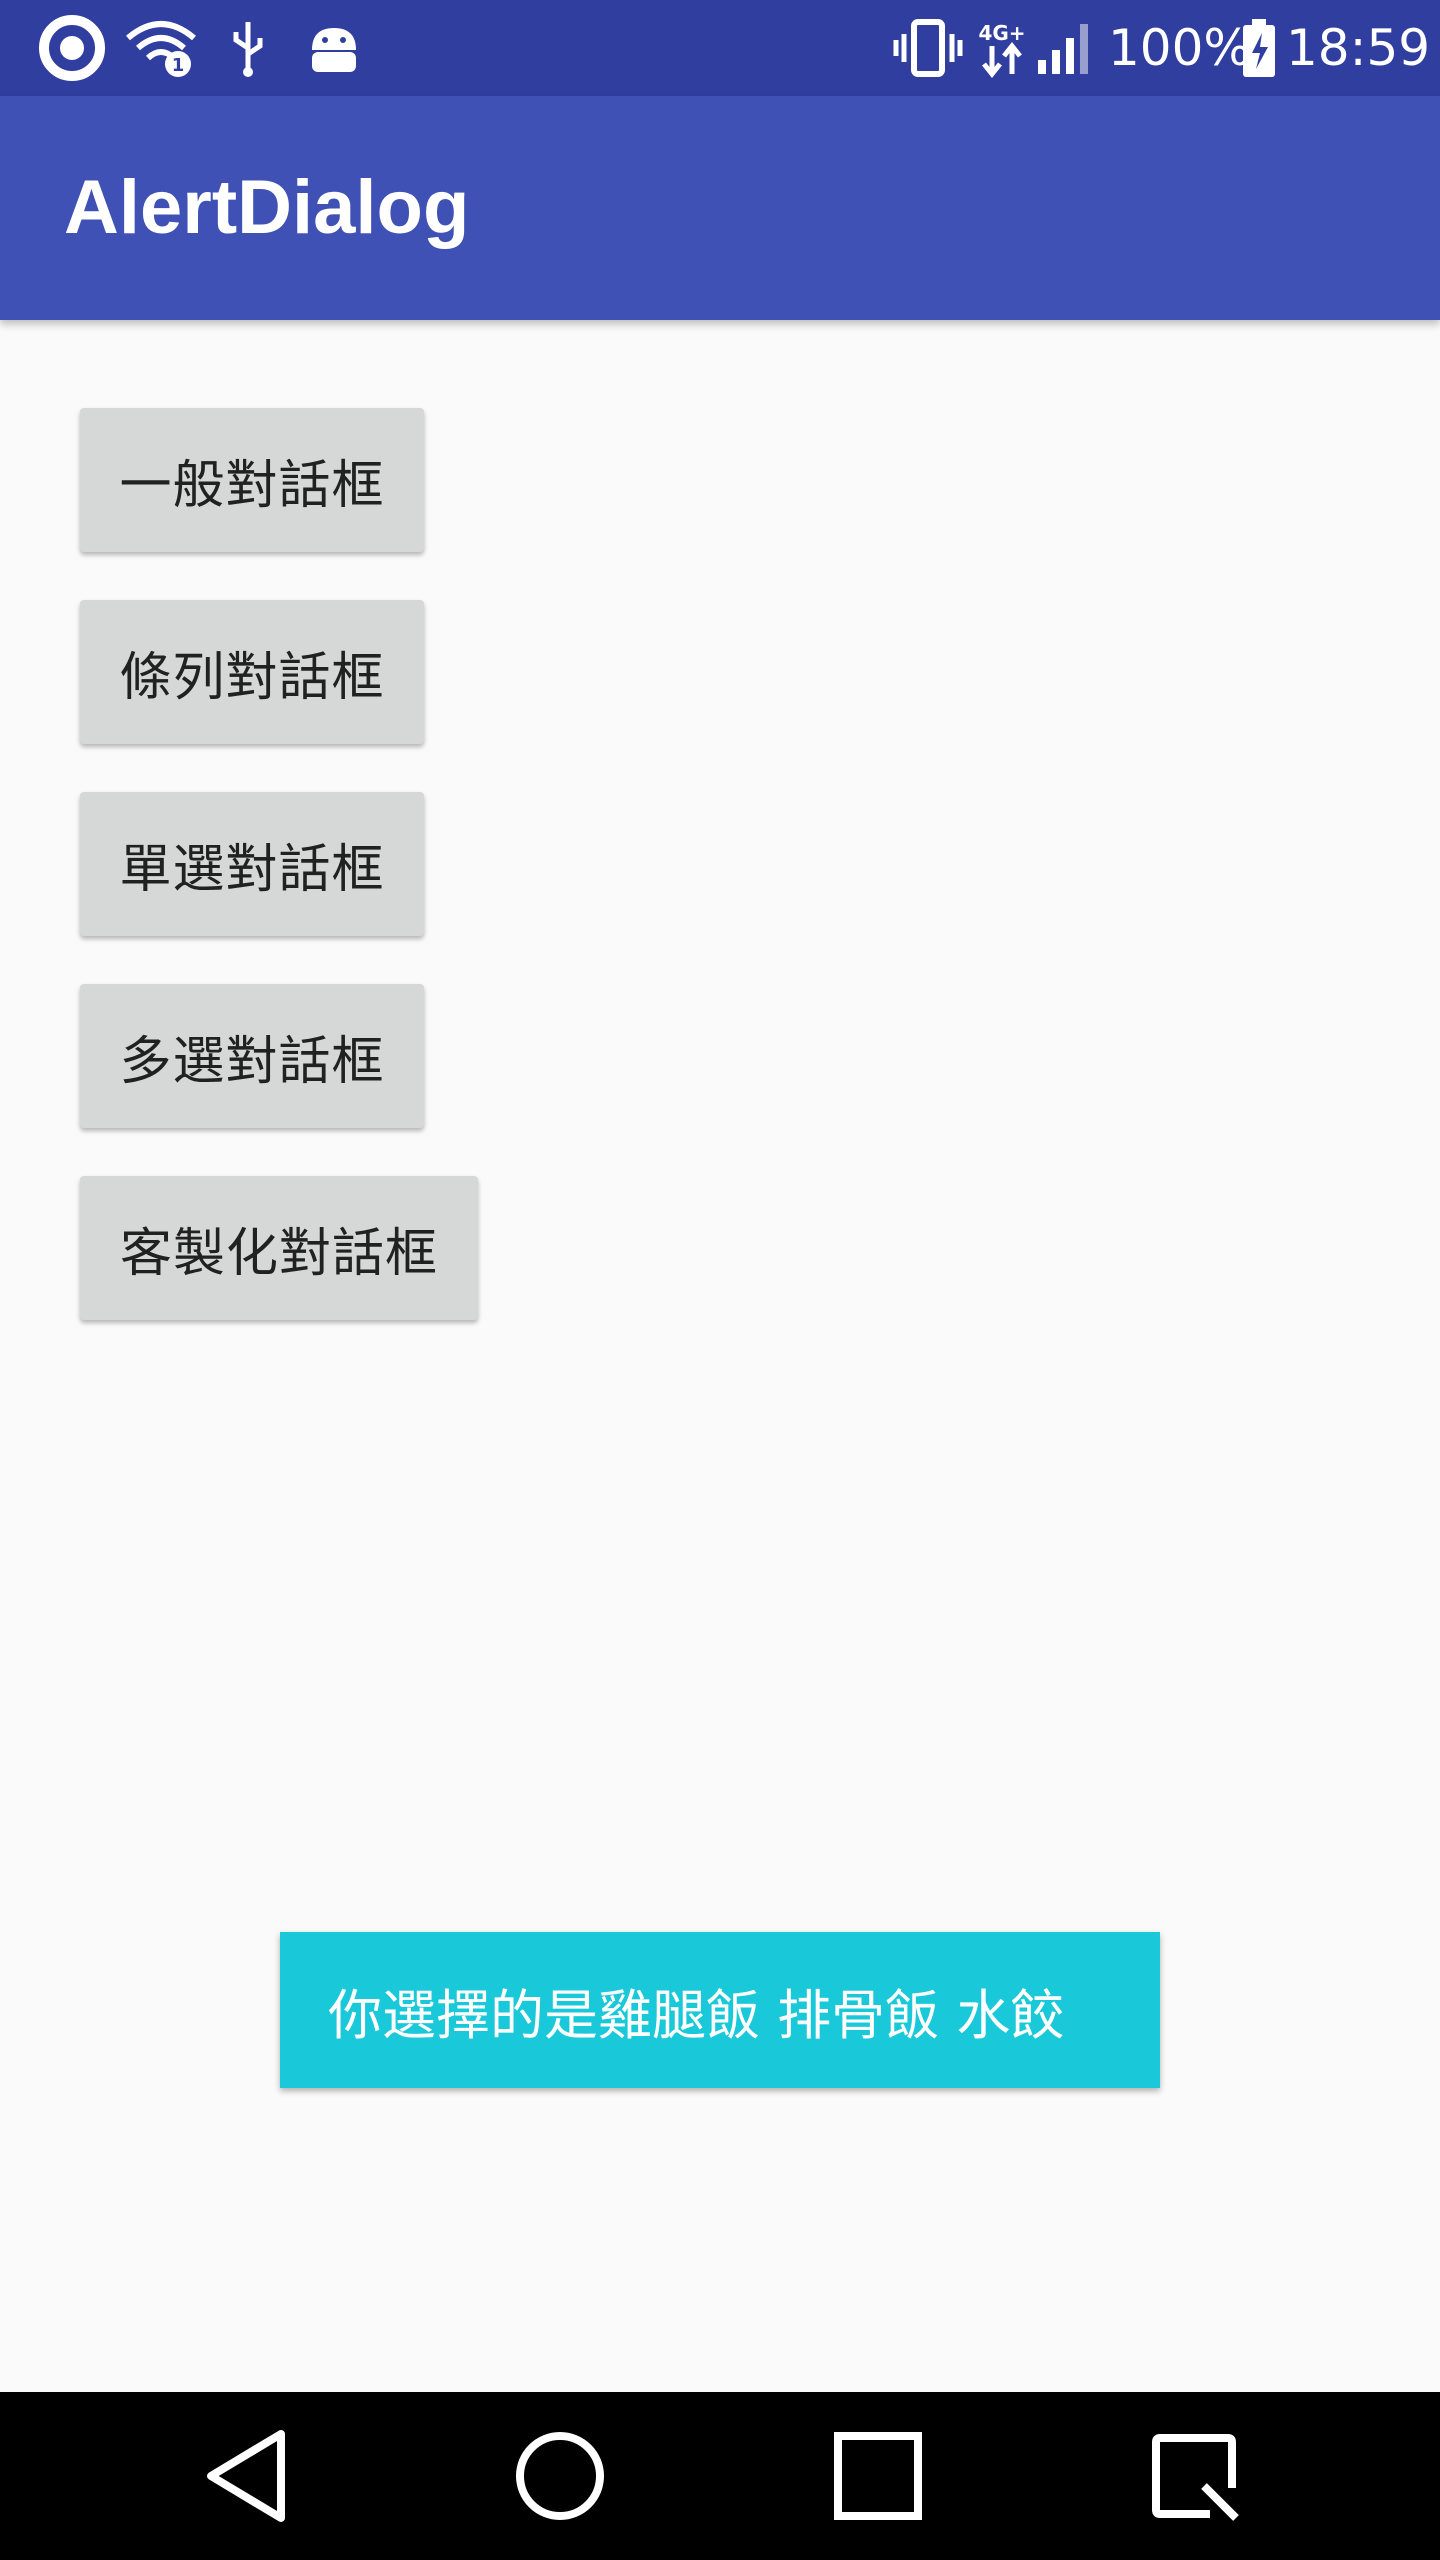  Describe the element at coordinates (720, 48) in the screenshot. I see `status-bar: 1 4G+ 100% 18:59` at that location.